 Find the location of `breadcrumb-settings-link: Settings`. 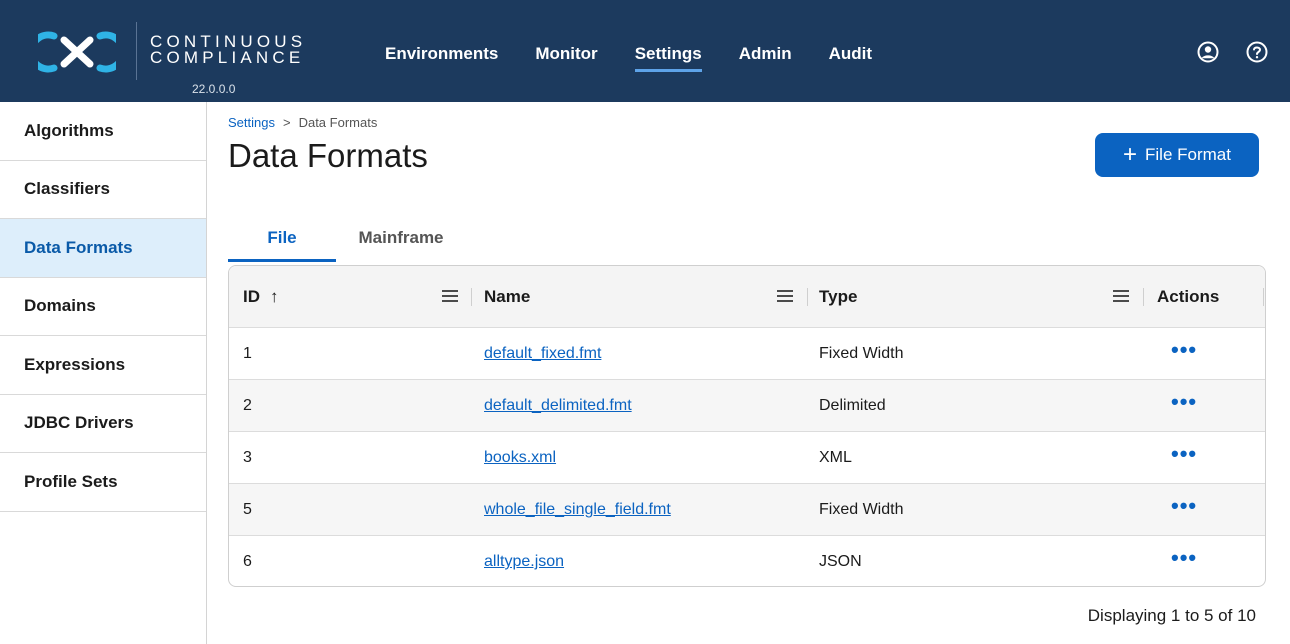

breadcrumb-settings-link: Settings is located at coordinates (251, 122).